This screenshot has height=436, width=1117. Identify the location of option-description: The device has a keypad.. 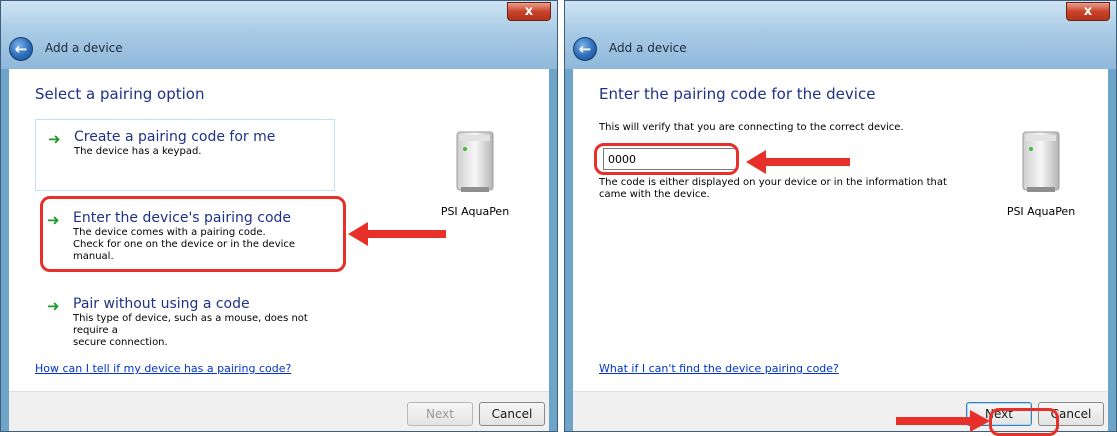
(138, 151).